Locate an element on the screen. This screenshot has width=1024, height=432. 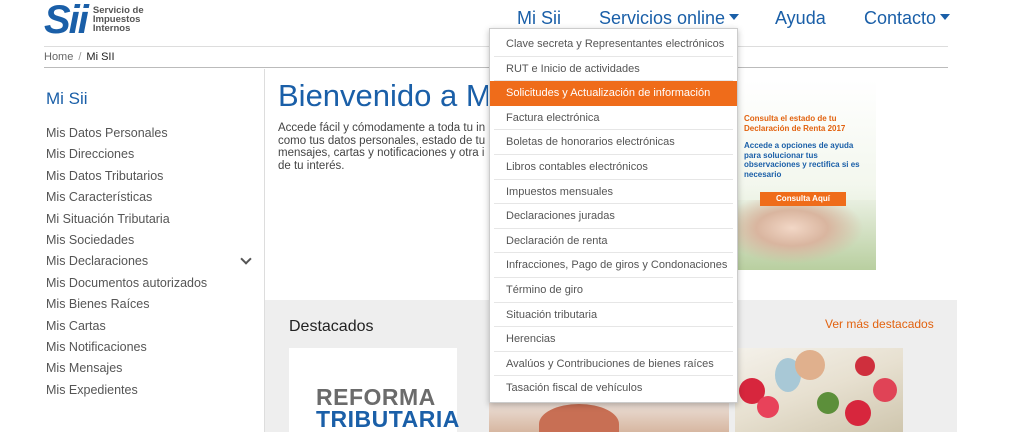
menu-item-boletas-honorarios: Boletas de honorarios electrónicas is located at coordinates (613, 142).